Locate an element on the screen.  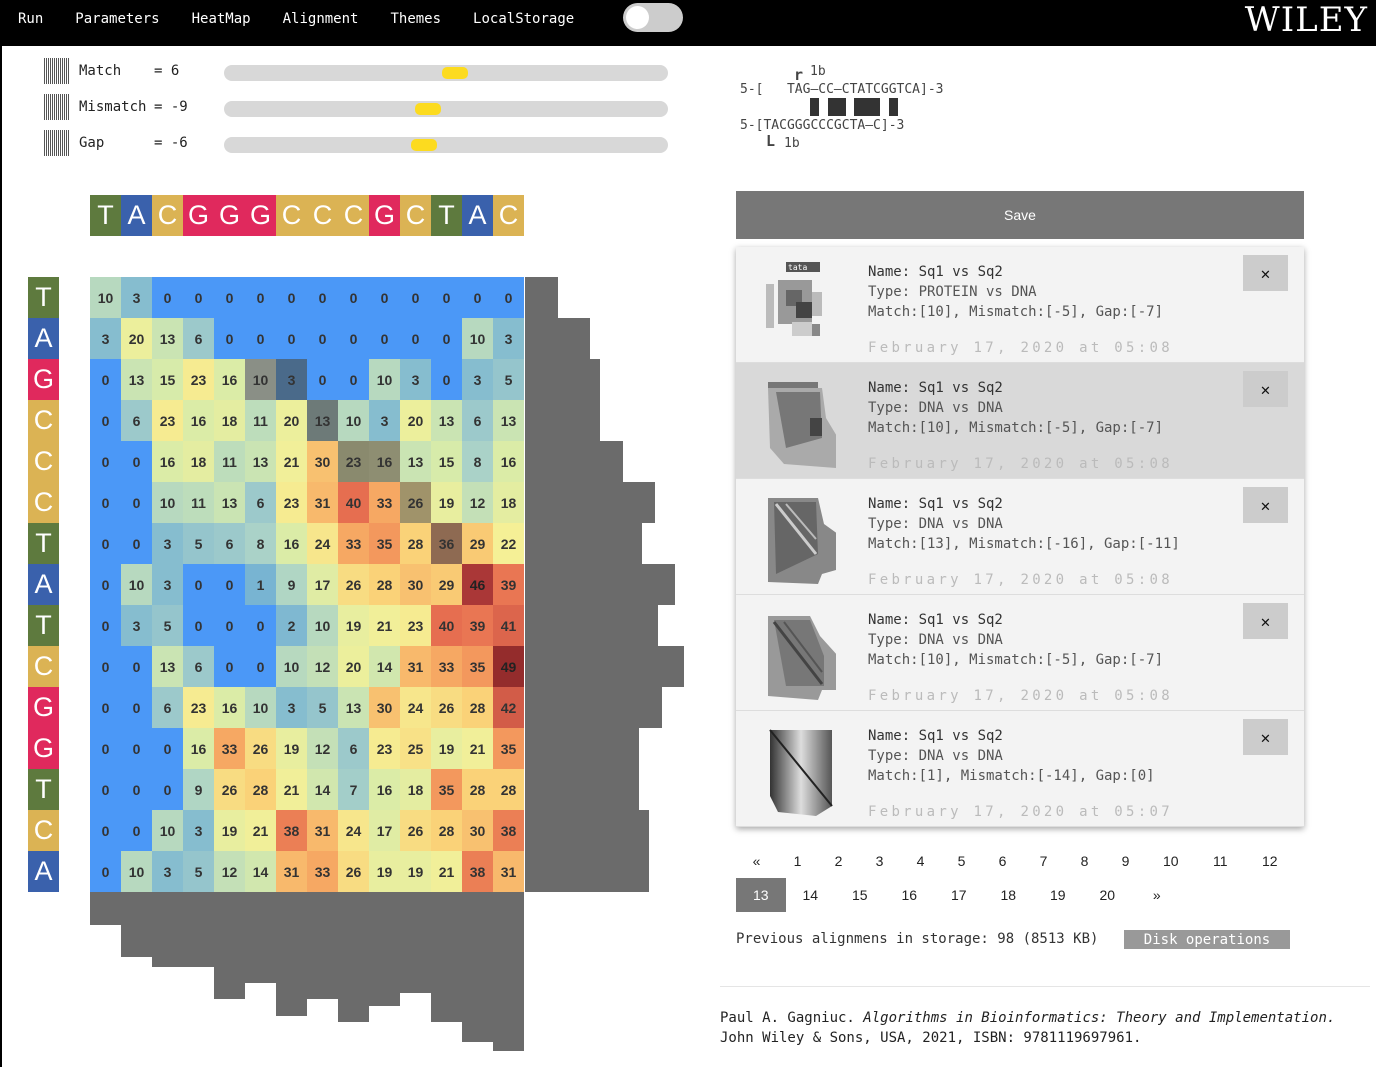
next-page-button: » is located at coordinates (1157, 895).